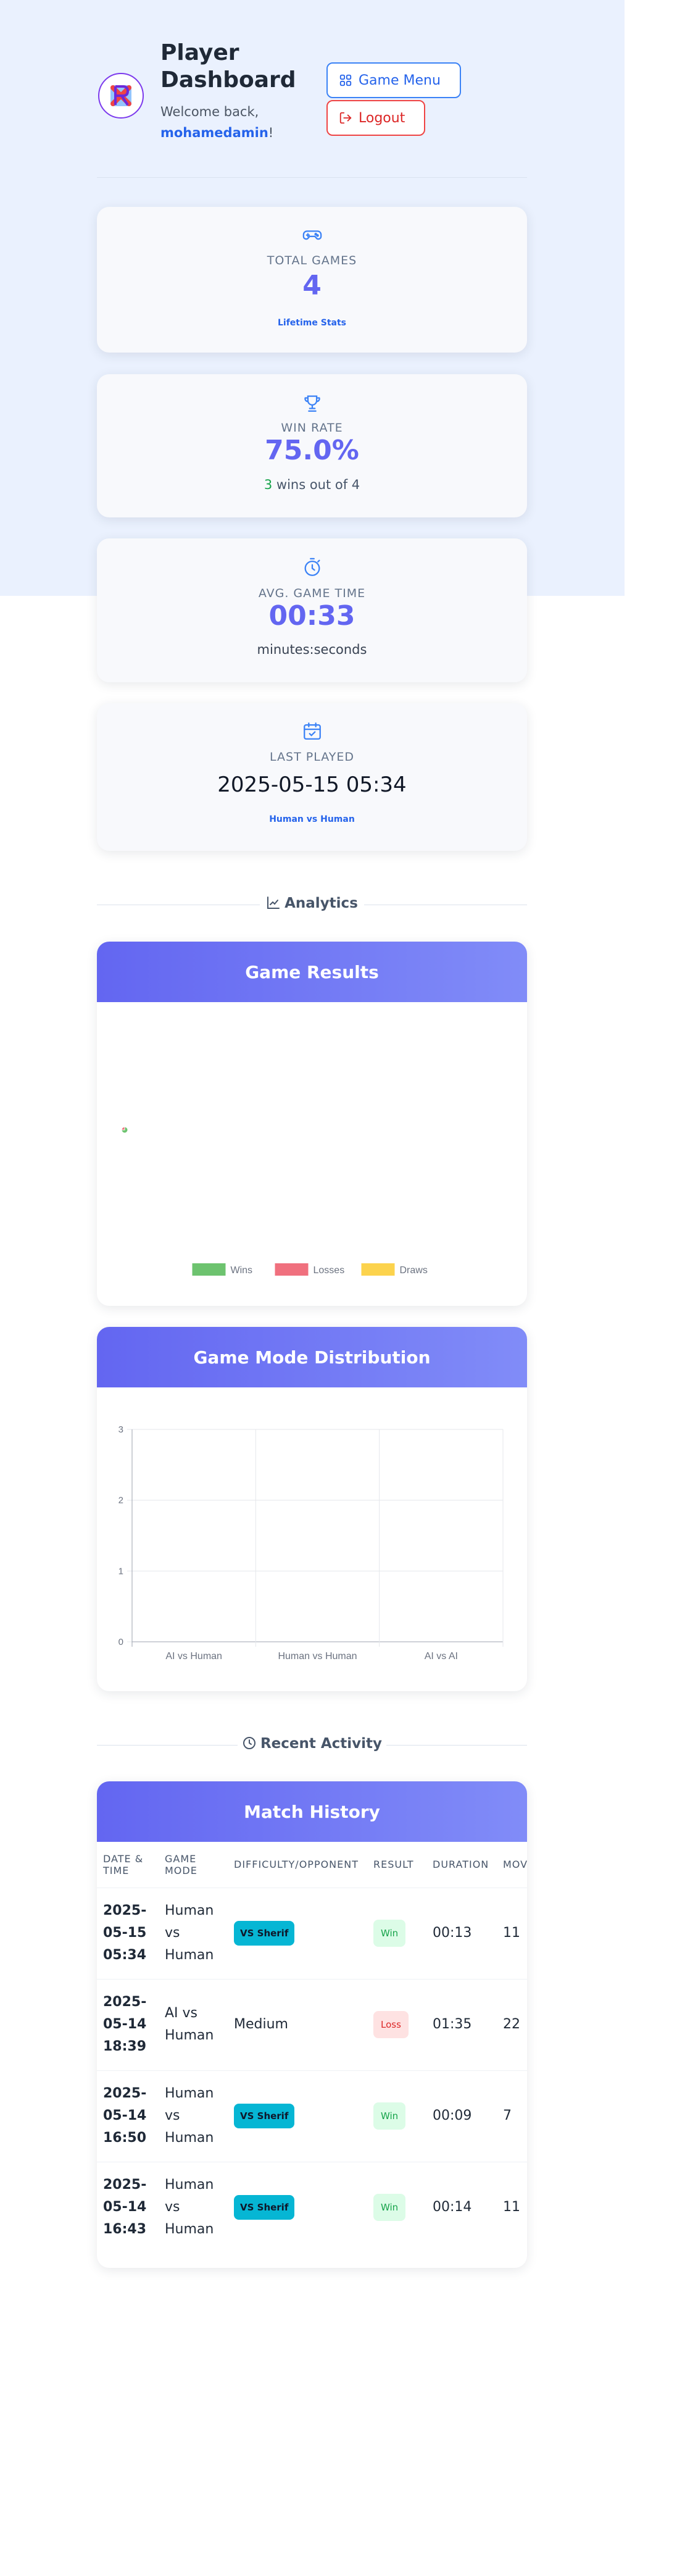  I want to click on welcome-prefix: Welcome back,, so click(210, 111).